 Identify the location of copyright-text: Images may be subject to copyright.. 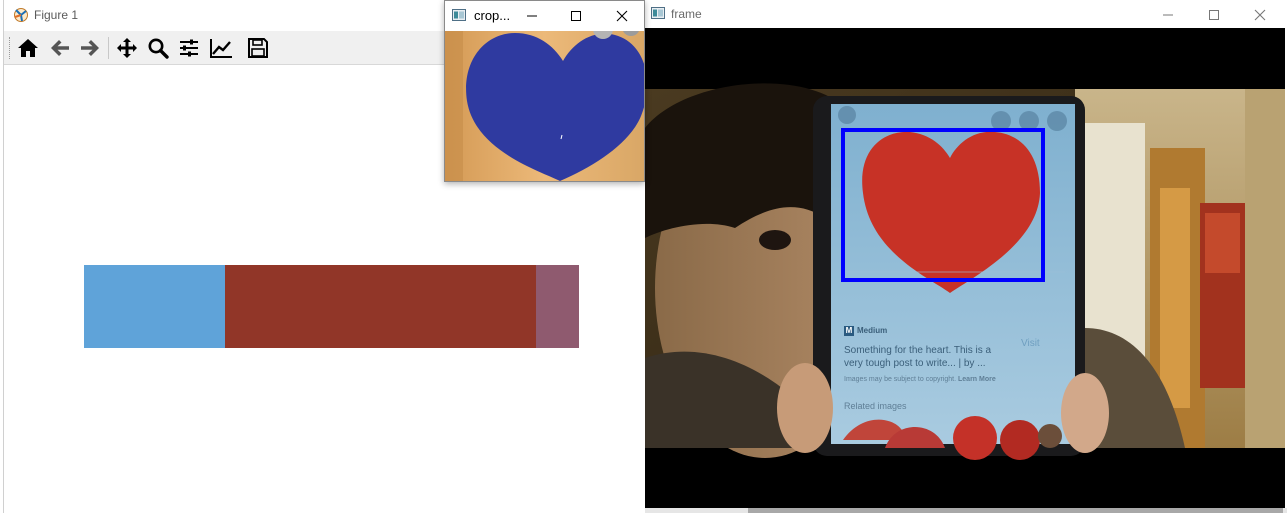
(900, 379).